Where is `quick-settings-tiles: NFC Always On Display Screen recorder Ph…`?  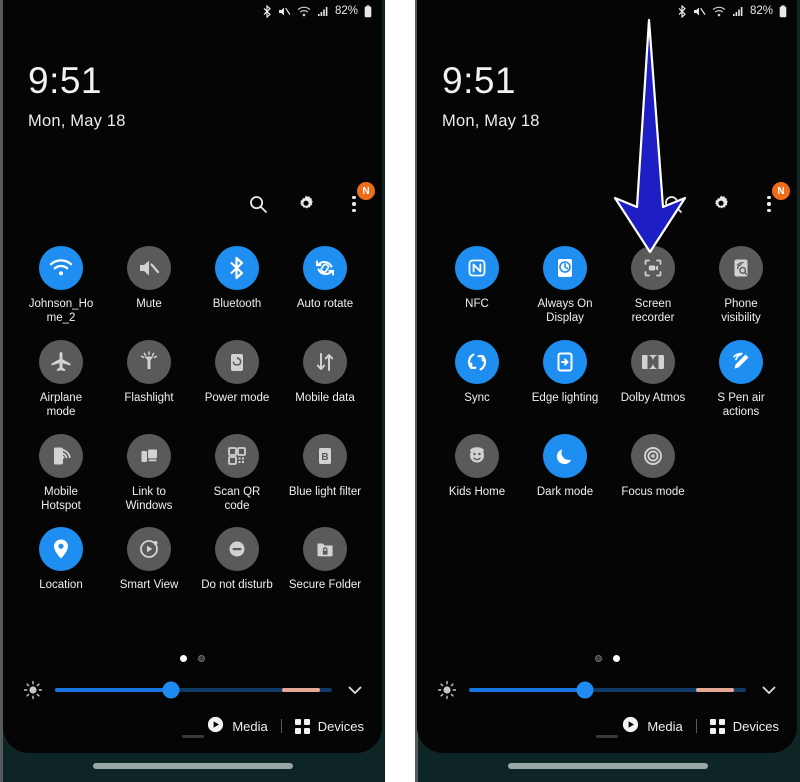
quick-settings-tiles: NFC Always On Display Screen recorder Ph… is located at coordinates (609, 372).